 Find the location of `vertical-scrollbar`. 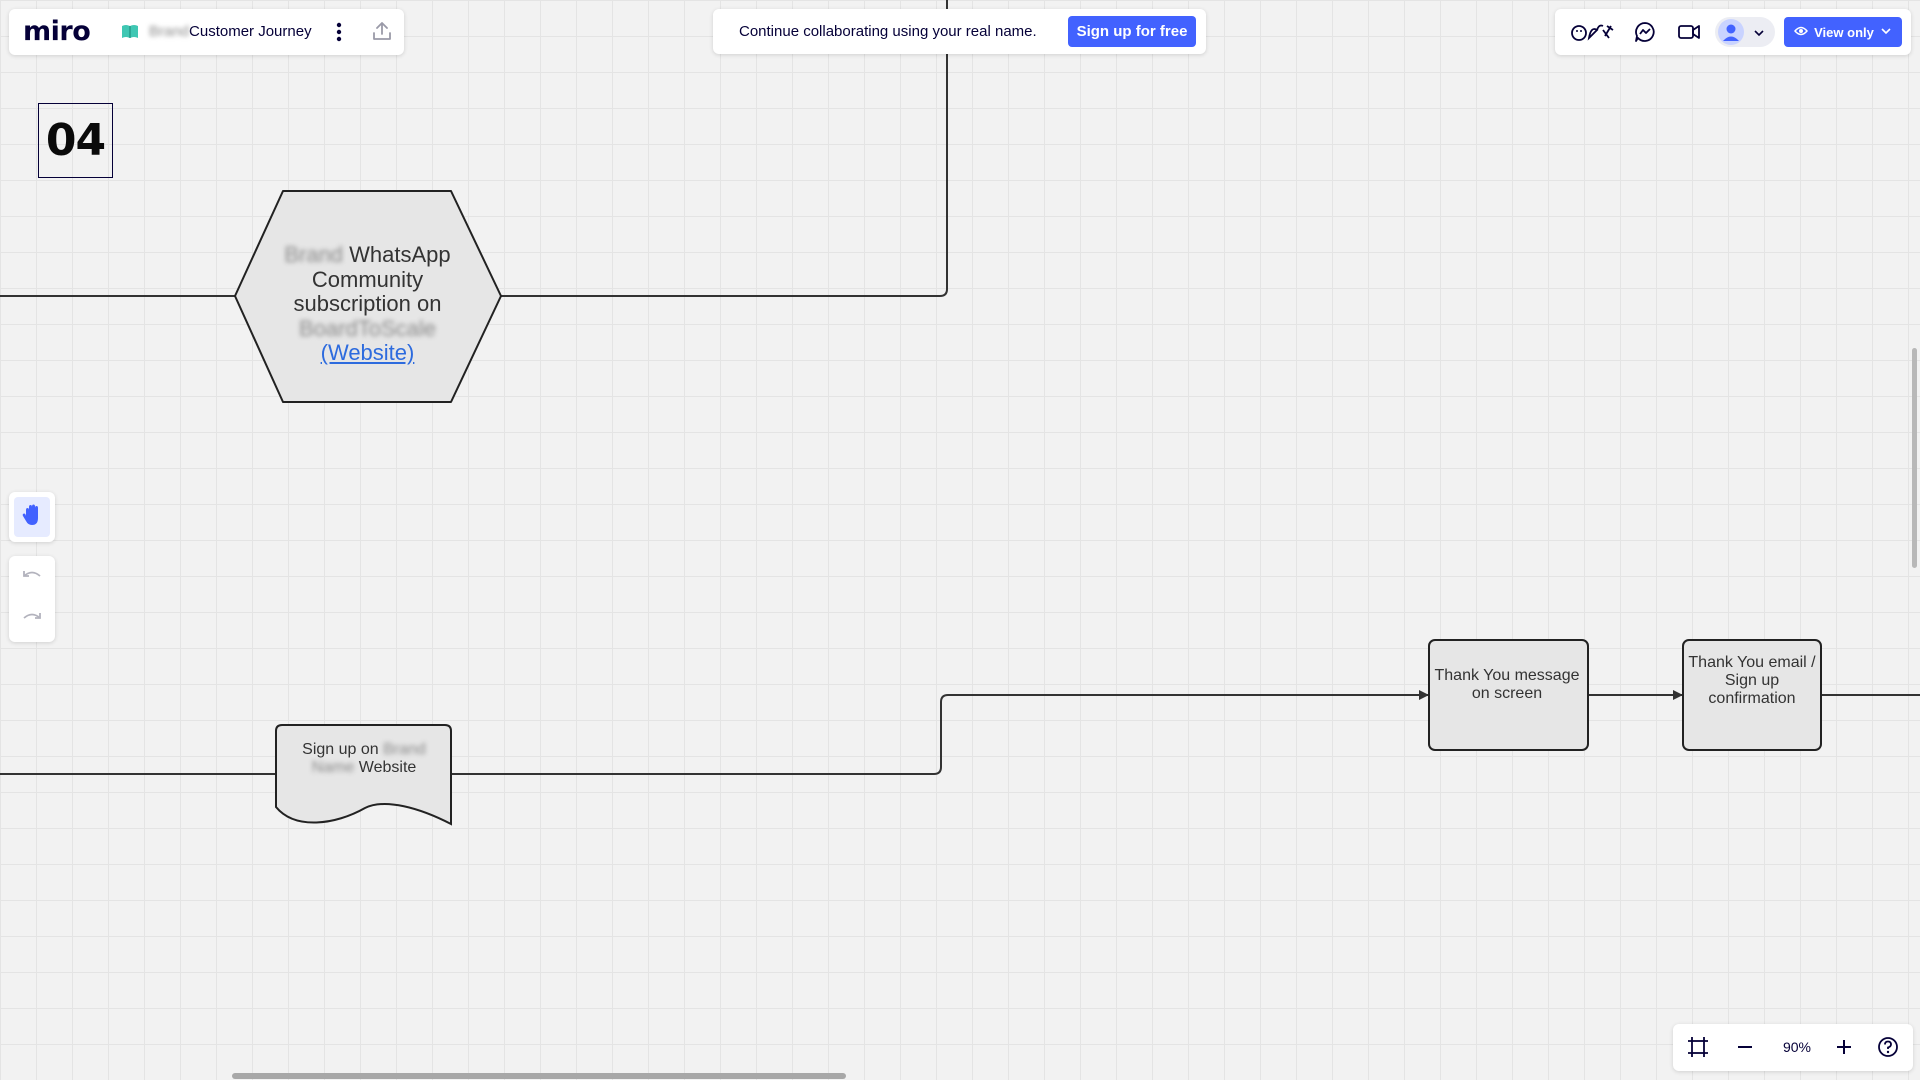

vertical-scrollbar is located at coordinates (1914, 458).